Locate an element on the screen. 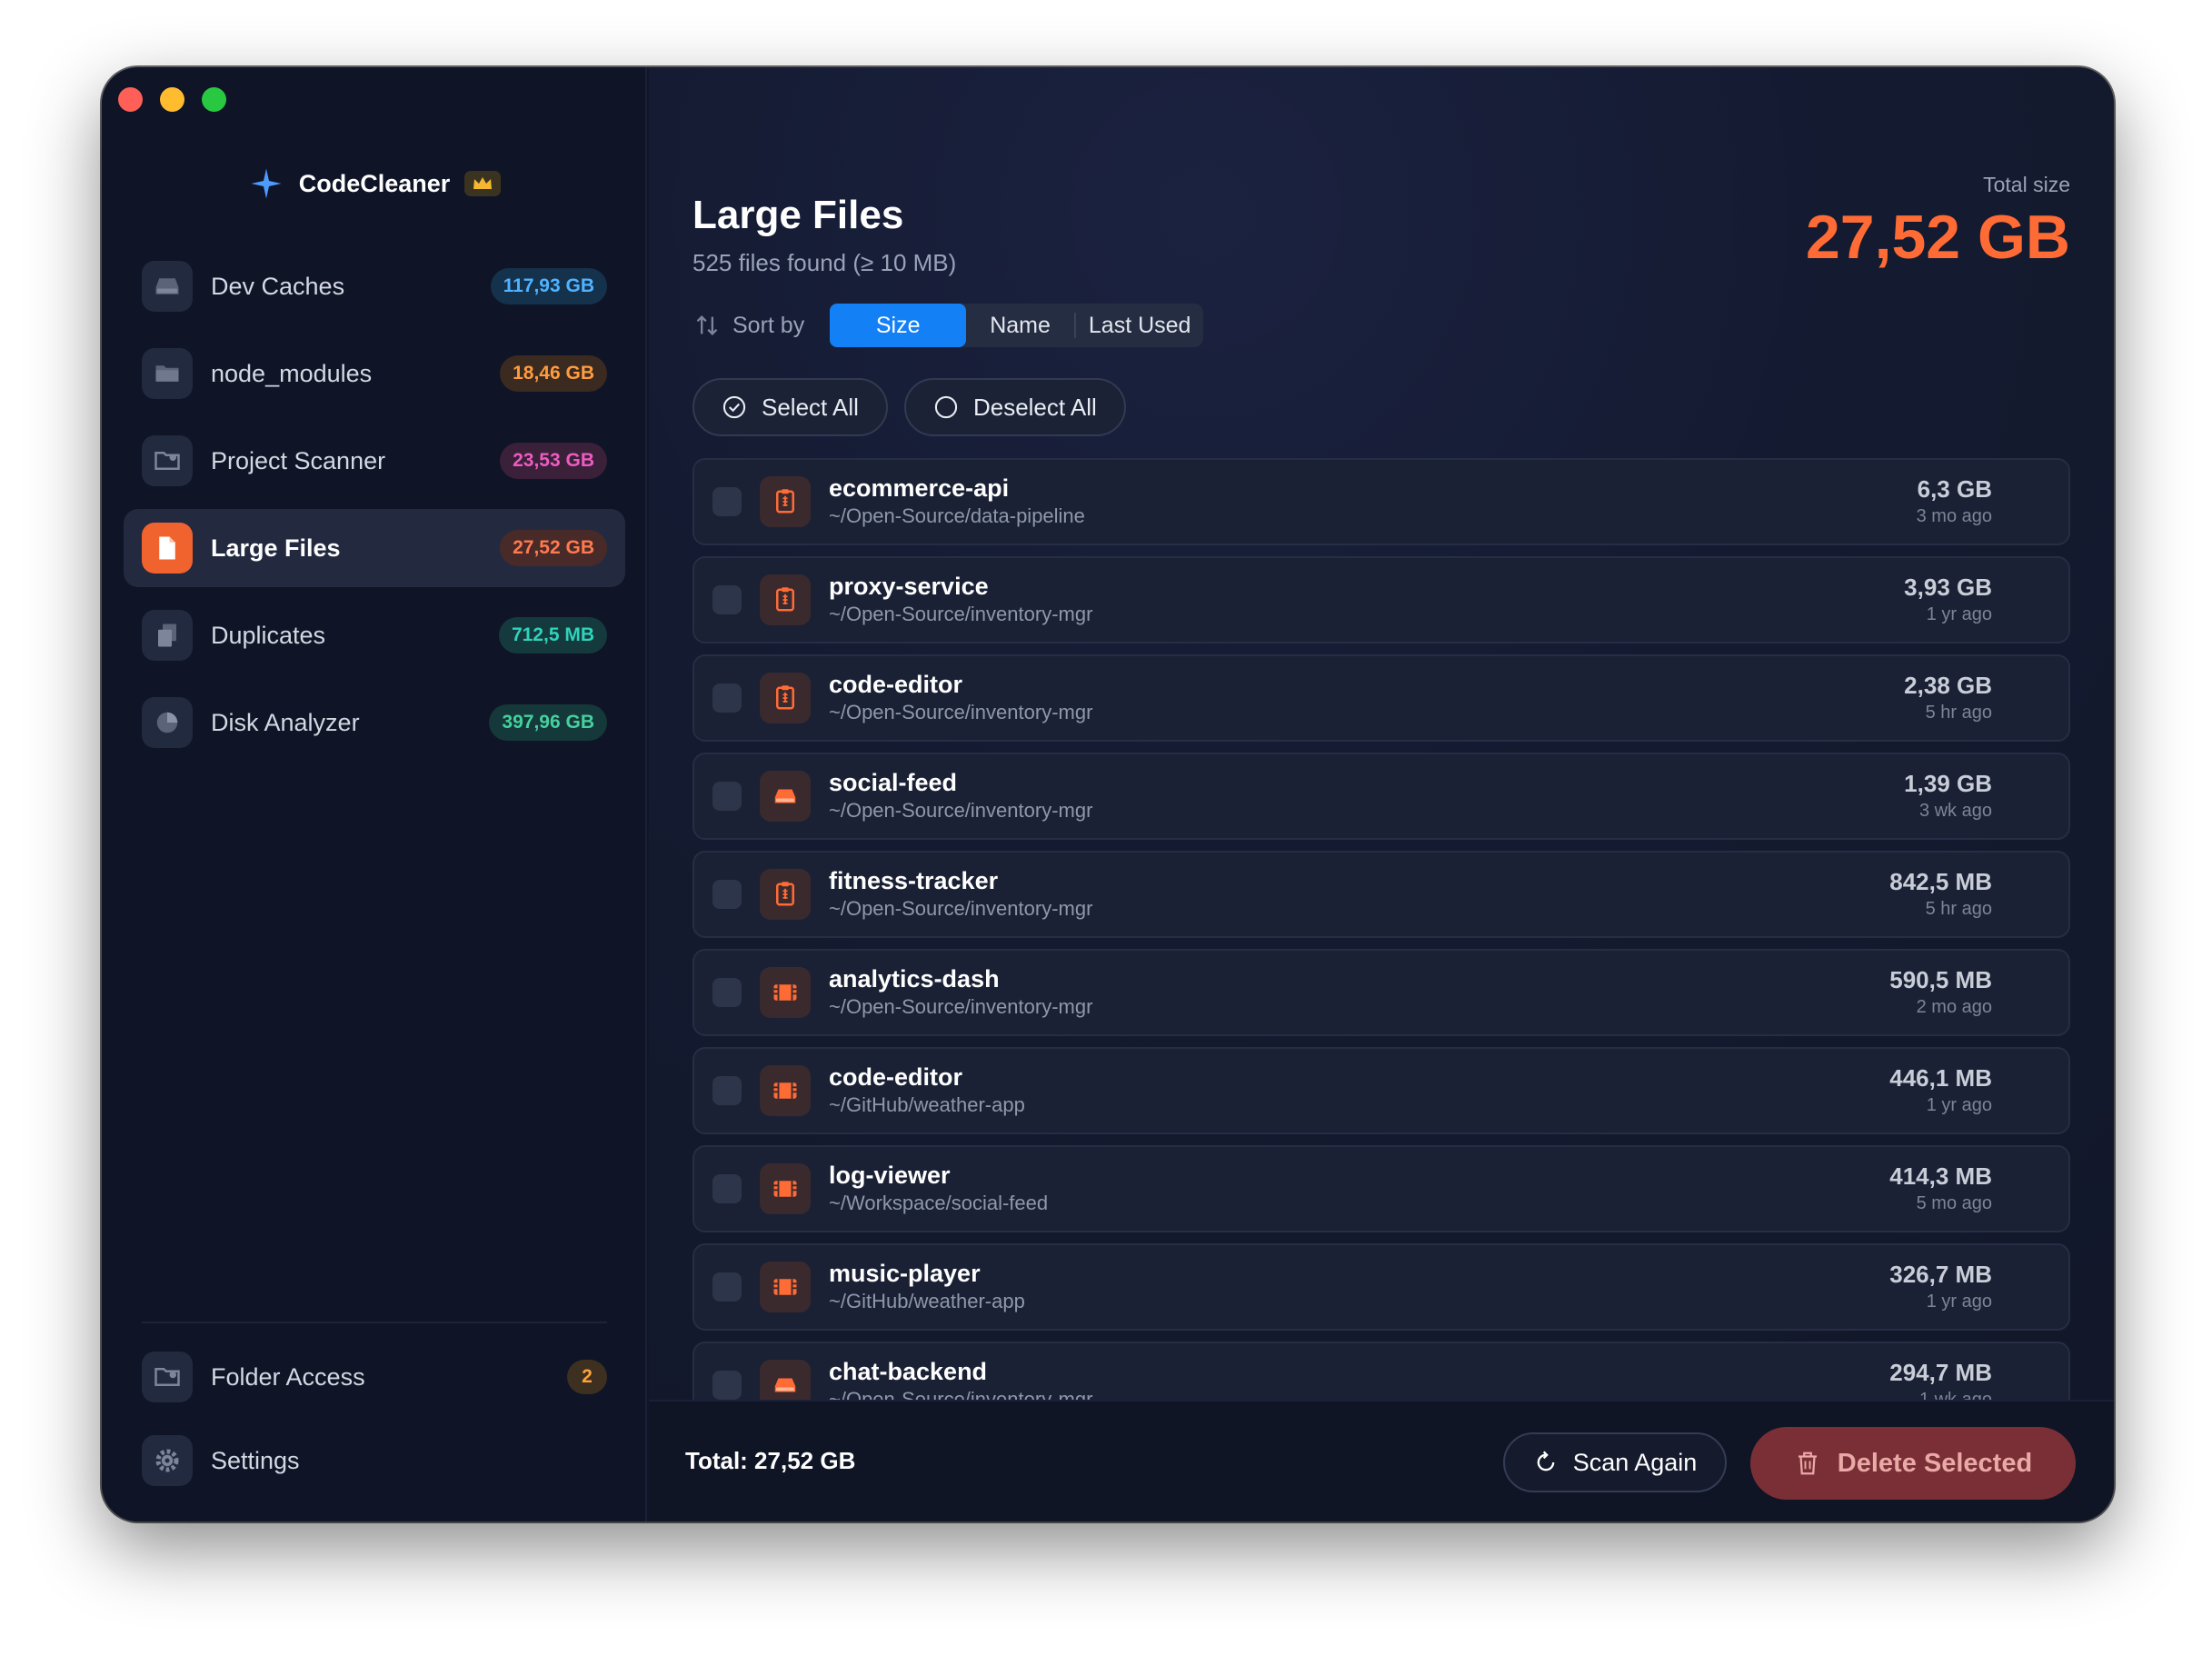 The height and width of the screenshot is (1656, 2212). sidebar-bottom: Folder Access 2 Settings is located at coordinates (374, 1421).